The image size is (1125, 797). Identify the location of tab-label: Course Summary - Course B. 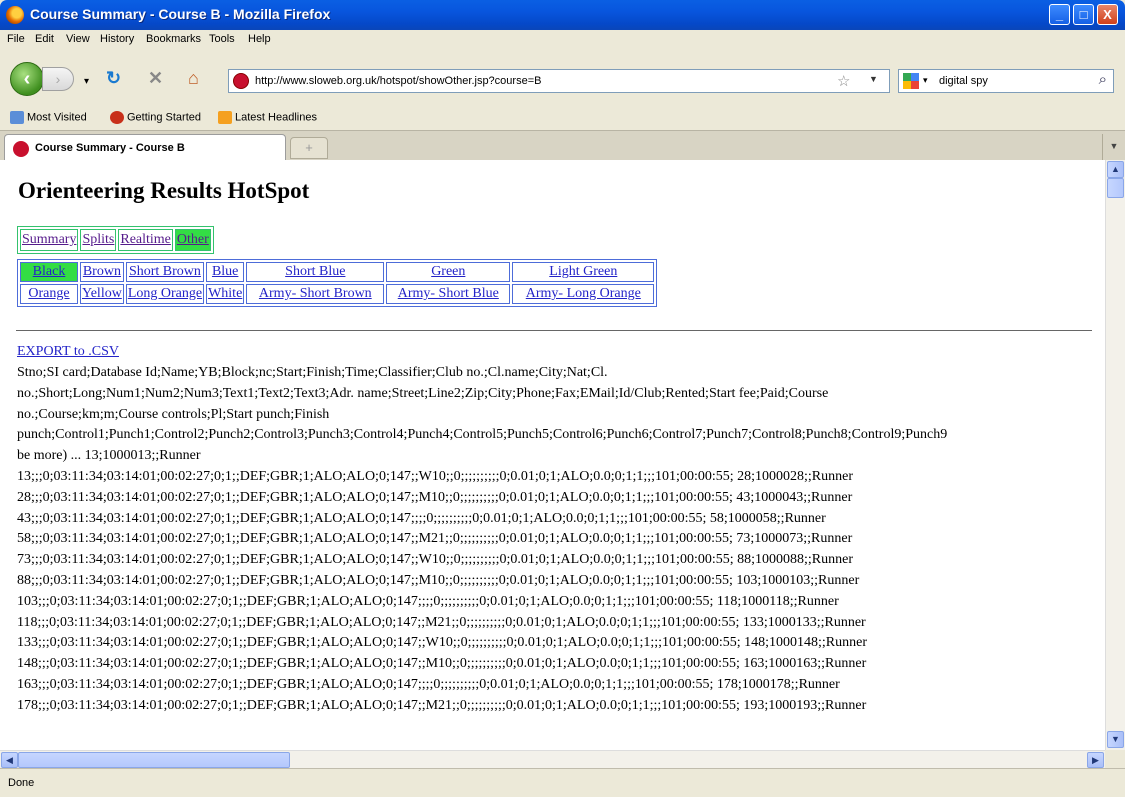
(110, 148).